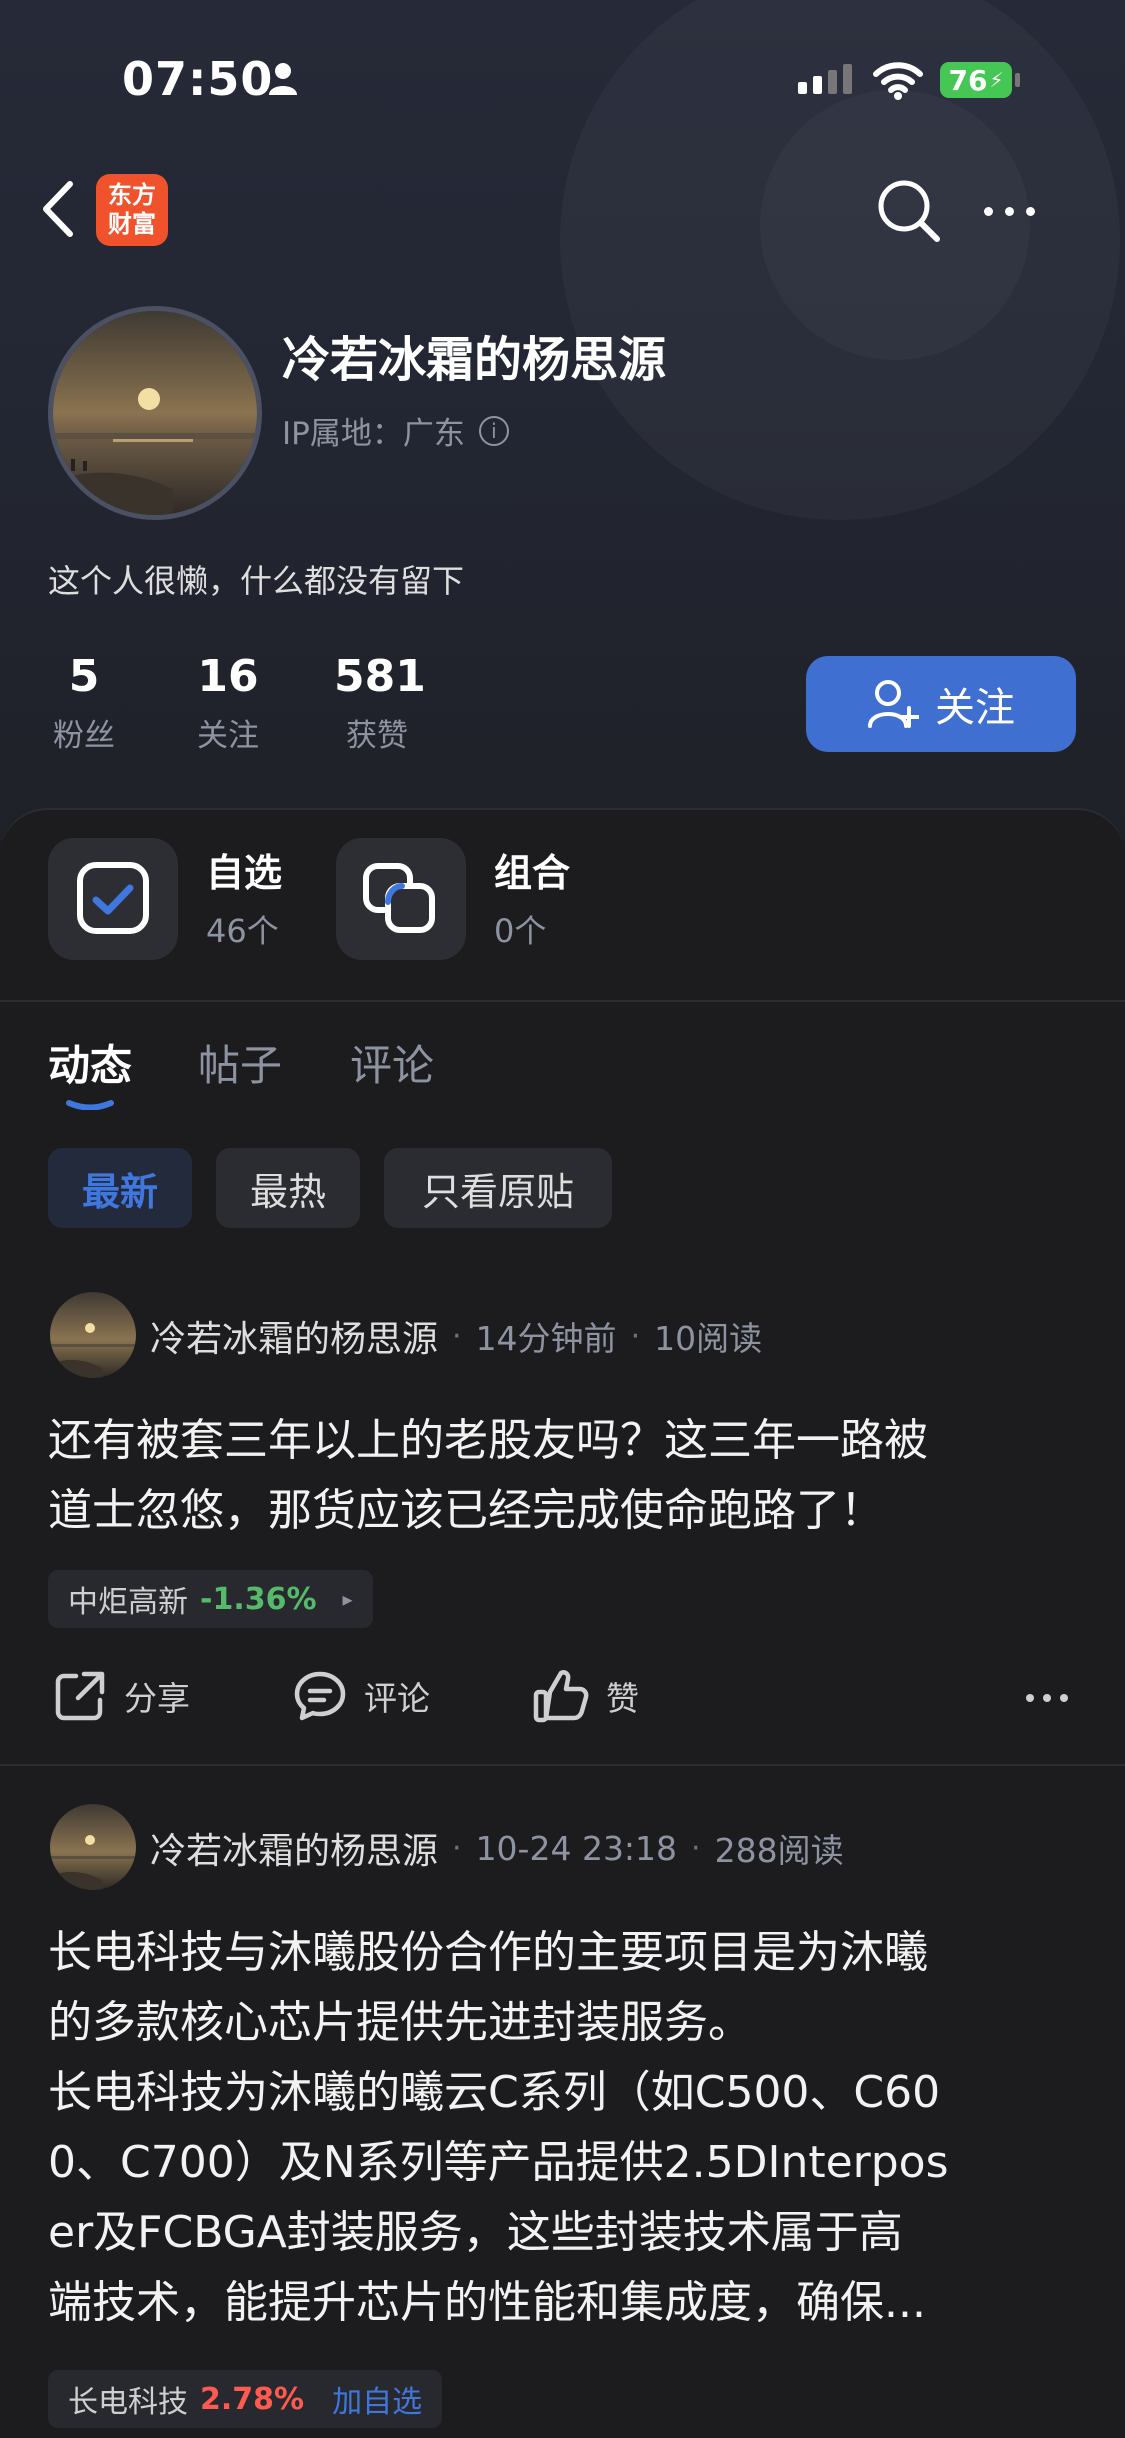 The image size is (1125, 2438). I want to click on watchlist-title: 自选, so click(244, 869).